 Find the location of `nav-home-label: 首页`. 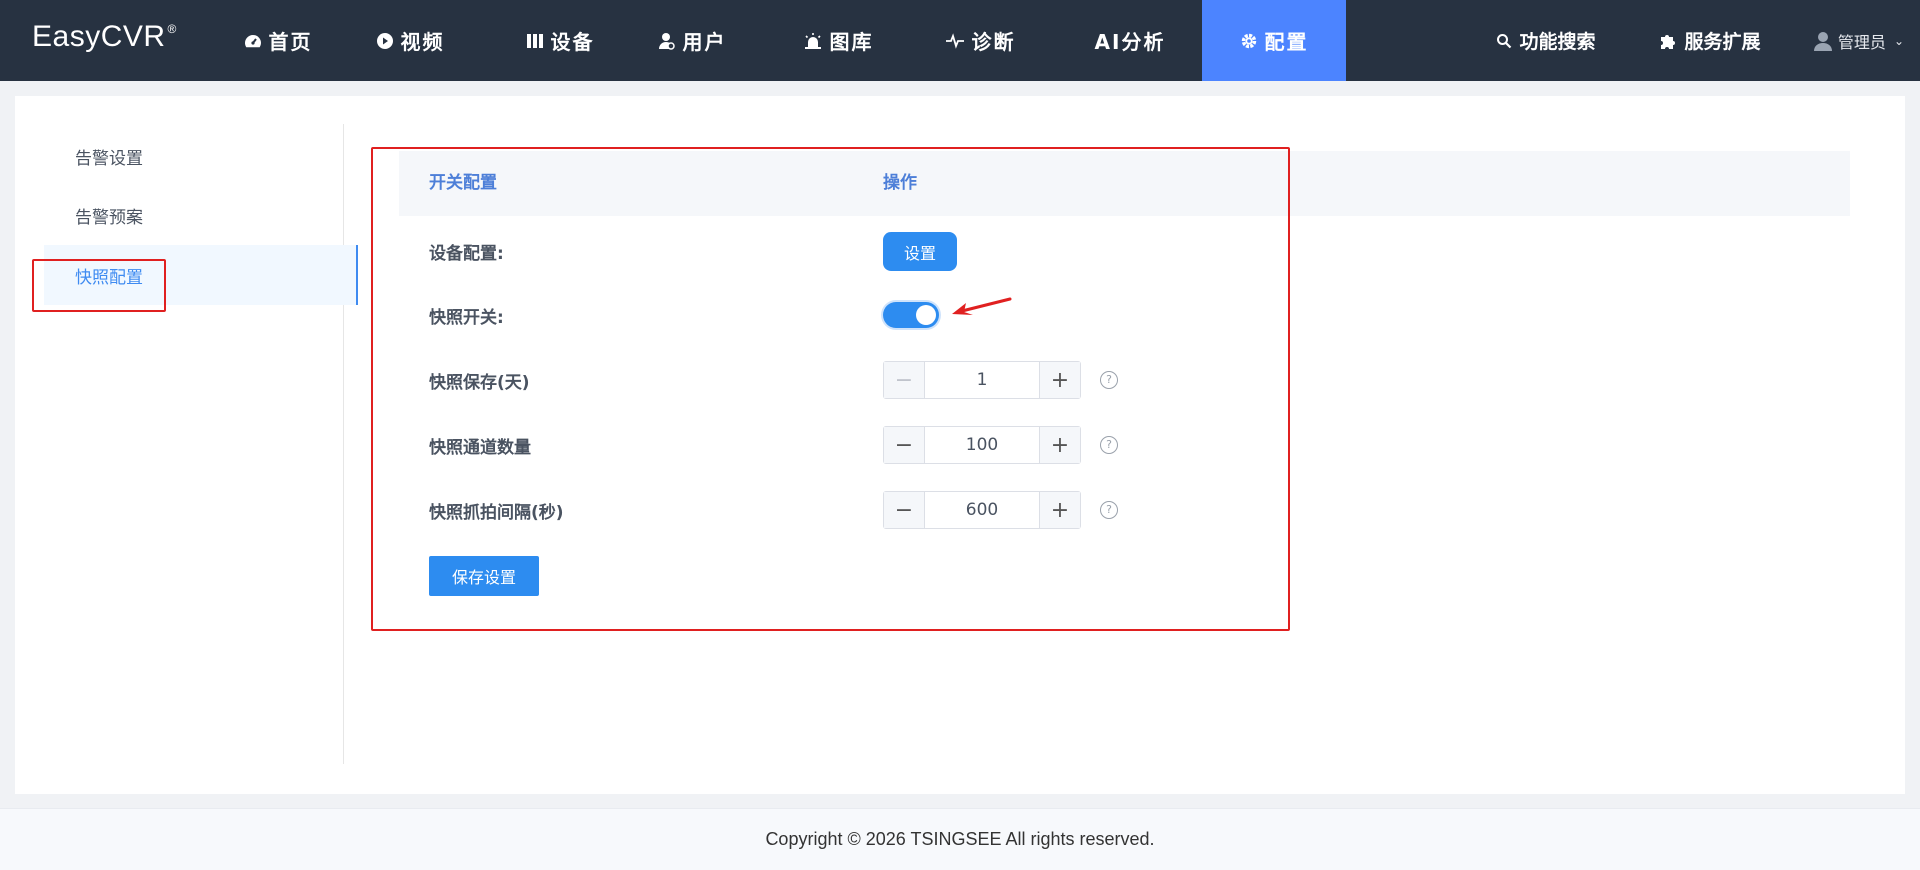

nav-home-label: 首页 is located at coordinates (290, 42).